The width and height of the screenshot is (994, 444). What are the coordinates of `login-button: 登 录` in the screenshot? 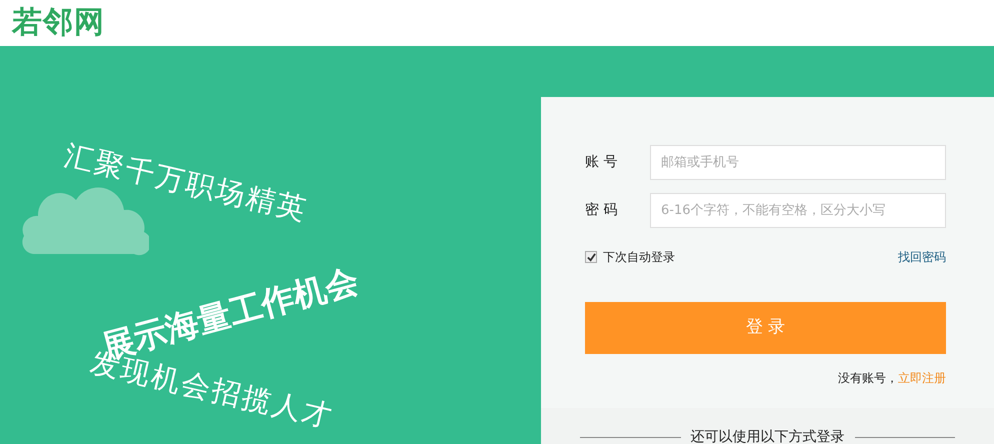 It's located at (765, 328).